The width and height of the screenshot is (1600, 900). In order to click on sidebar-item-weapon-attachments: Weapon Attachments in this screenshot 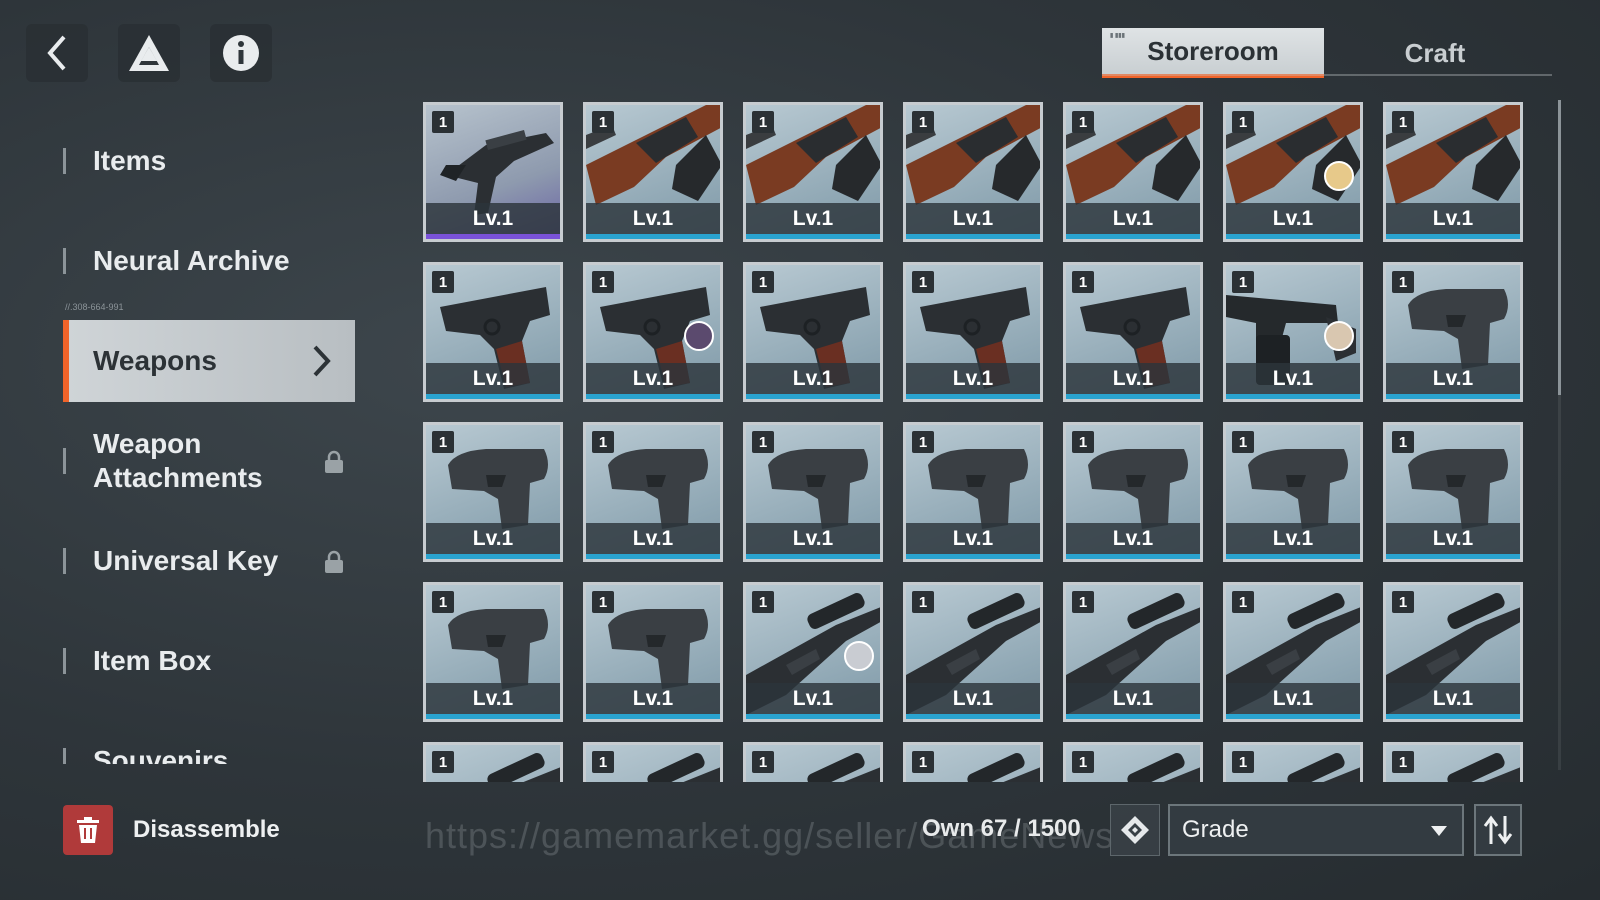, I will do `click(213, 461)`.